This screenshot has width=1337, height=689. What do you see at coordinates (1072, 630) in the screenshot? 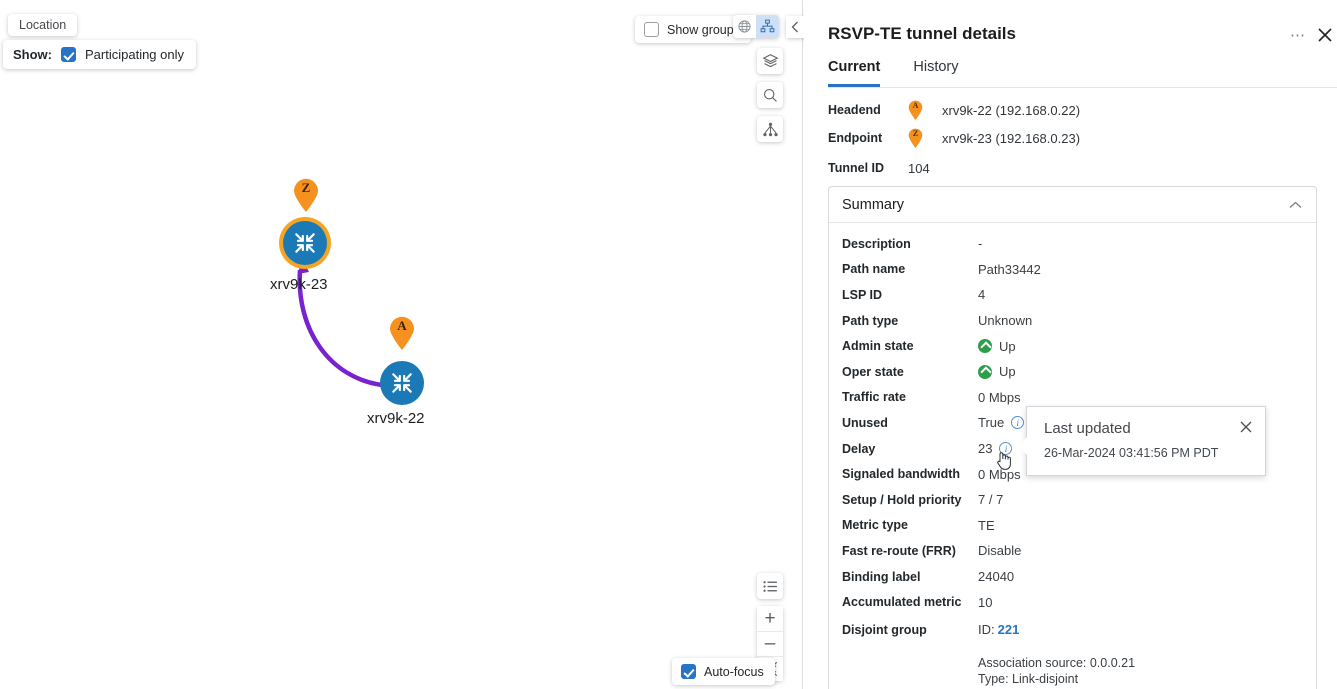
I see `row-disjoint-group: Disjoint group ID: 221` at bounding box center [1072, 630].